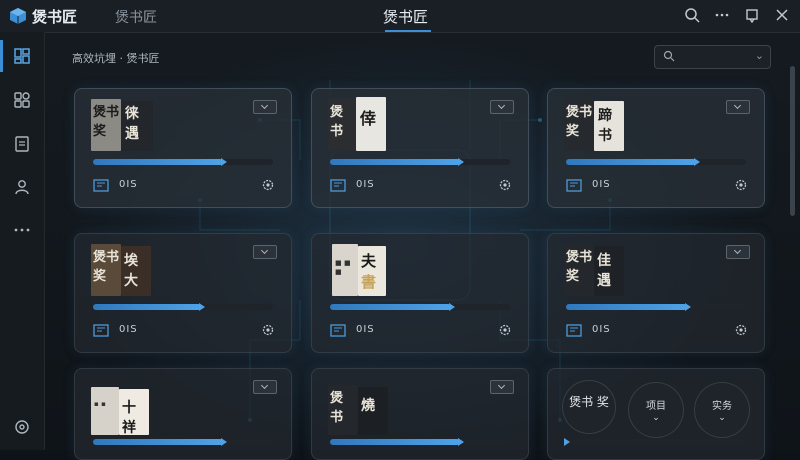 Image resolution: width=800 pixels, height=460 pixels. What do you see at coordinates (420, 293) in the screenshot?
I see `book-card: ■ ■ ■ 夫書 0IS` at bounding box center [420, 293].